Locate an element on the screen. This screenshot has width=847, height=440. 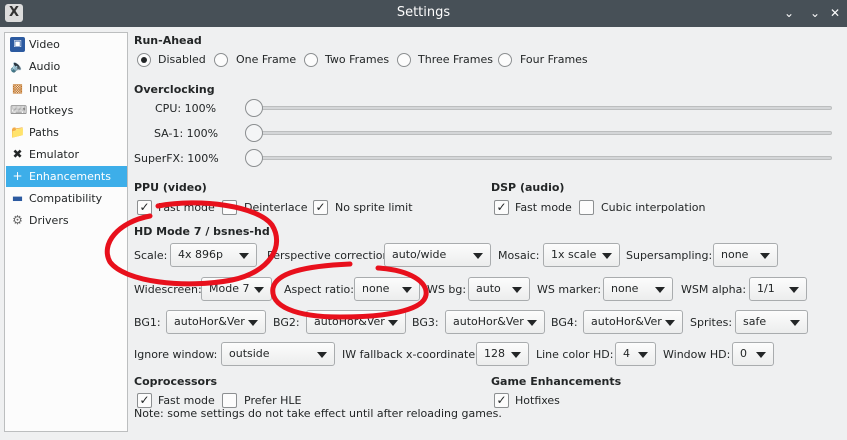
bg4-label: BG4: is located at coordinates (564, 322).